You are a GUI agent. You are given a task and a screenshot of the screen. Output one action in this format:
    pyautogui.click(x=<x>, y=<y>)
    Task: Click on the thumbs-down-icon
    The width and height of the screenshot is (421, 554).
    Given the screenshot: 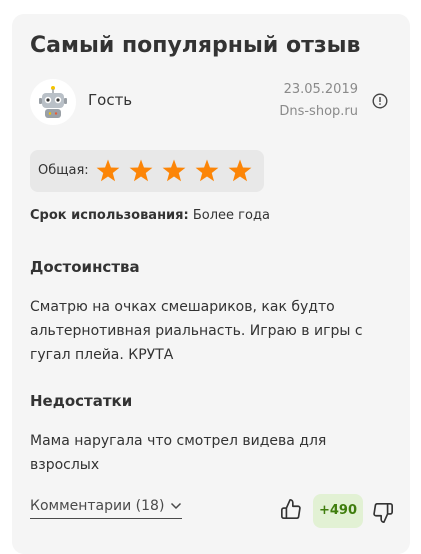 What is the action you would take?
    pyautogui.click(x=383, y=513)
    